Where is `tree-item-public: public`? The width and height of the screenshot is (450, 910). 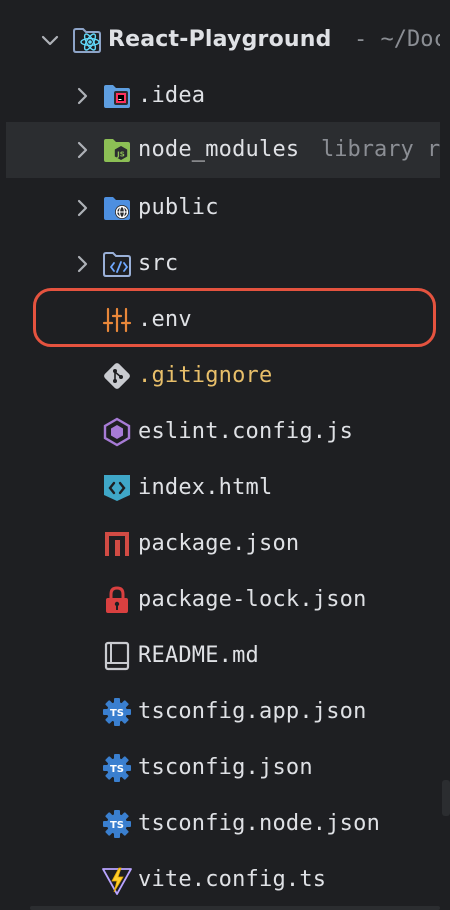 tree-item-public: public is located at coordinates (220, 208).